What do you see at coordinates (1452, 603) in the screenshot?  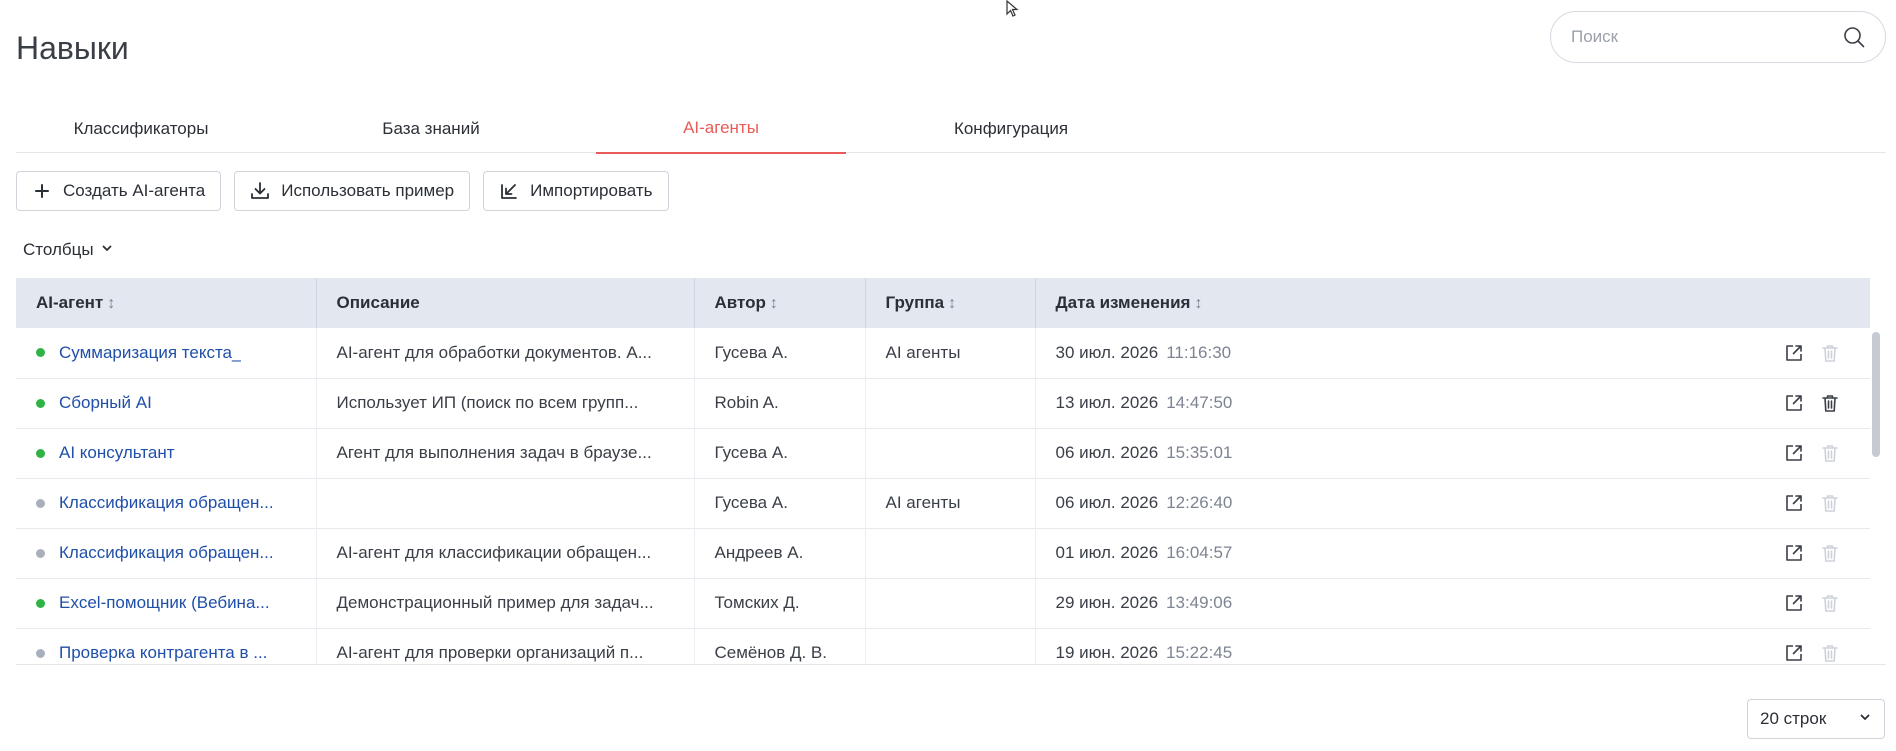 I see `cell-date: 29 июн. 2026 13:49:06` at bounding box center [1452, 603].